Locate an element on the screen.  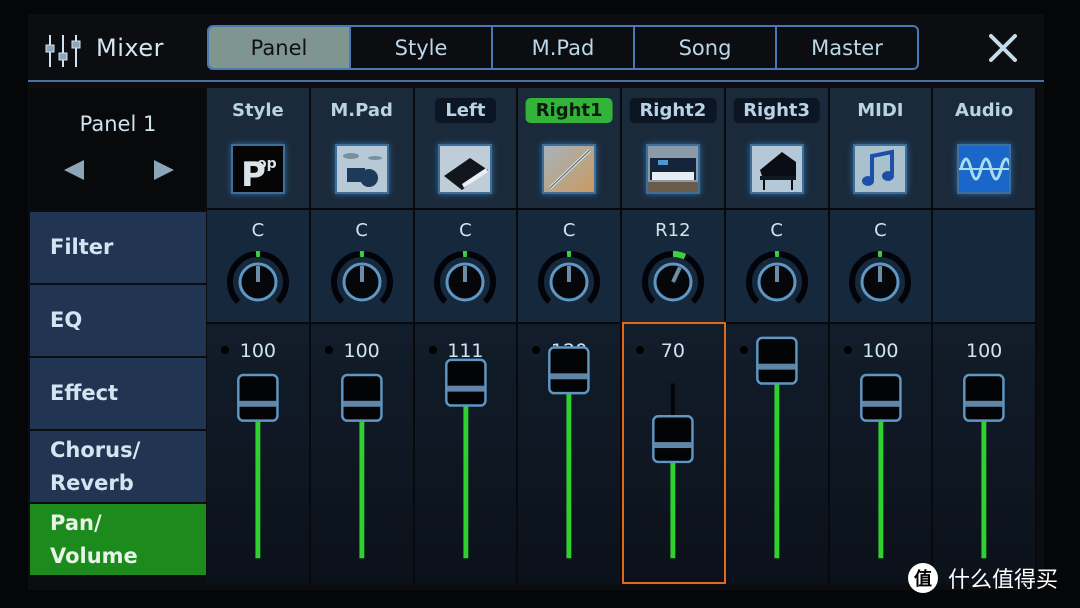
channel-header-style: Style Pop is located at coordinates (259, 148).